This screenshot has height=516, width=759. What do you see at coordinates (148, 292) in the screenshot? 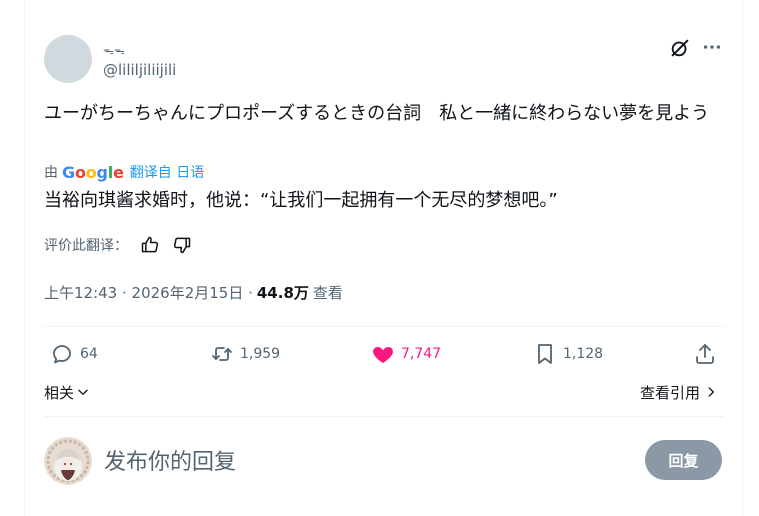
I see `timestamp: 上午12:43 · 2026年2月15日 ·` at bounding box center [148, 292].